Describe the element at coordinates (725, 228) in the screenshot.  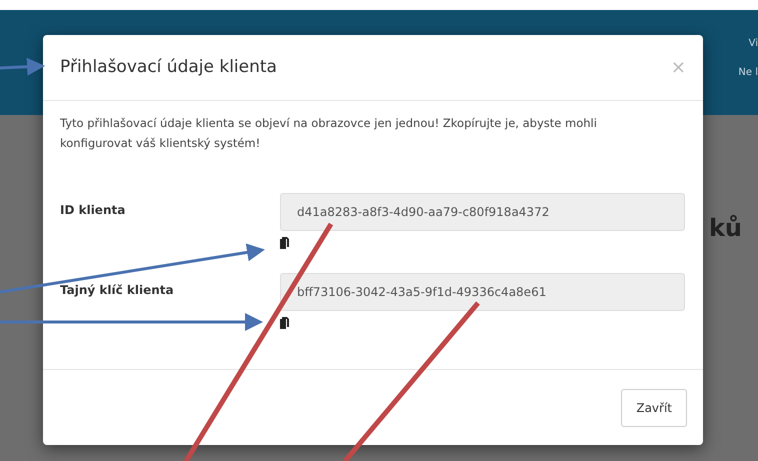
I see `page-heading: ků` at that location.